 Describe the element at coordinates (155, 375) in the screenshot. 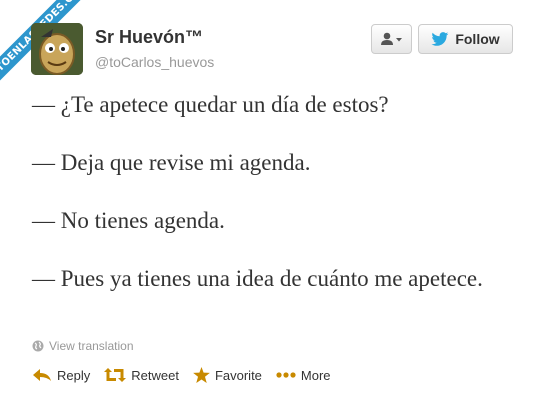

I see `retweet-label: Retweet` at that location.